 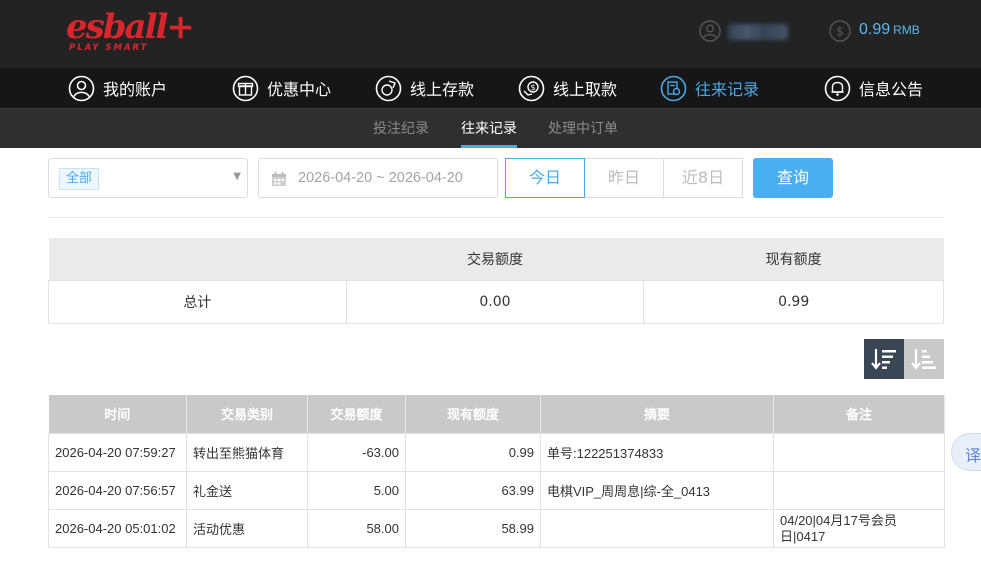 What do you see at coordinates (624, 178) in the screenshot?
I see `quick-range-yesterday-button: 昨日` at bounding box center [624, 178].